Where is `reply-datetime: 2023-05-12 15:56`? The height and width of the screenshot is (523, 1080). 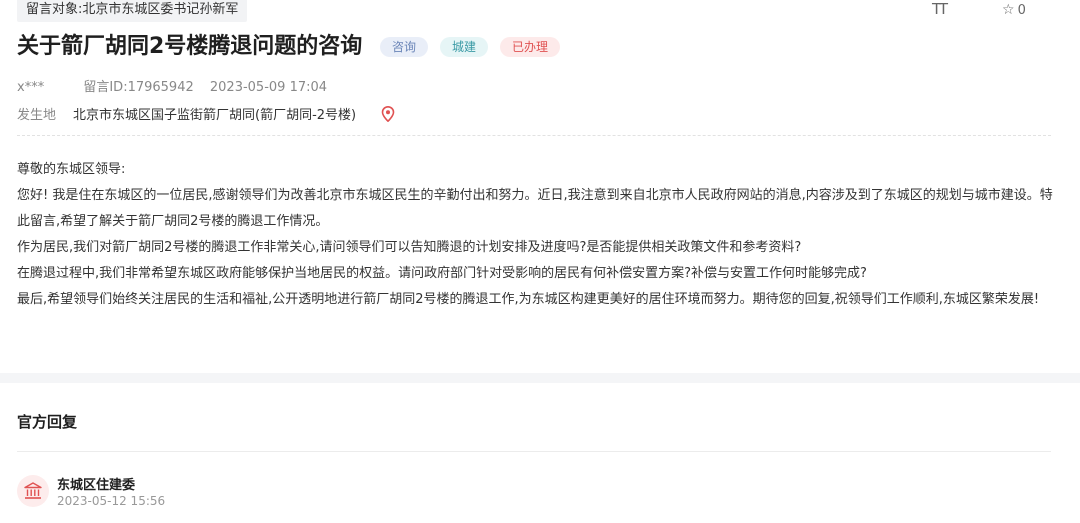
reply-datetime: 2023-05-12 15:56 is located at coordinates (111, 501).